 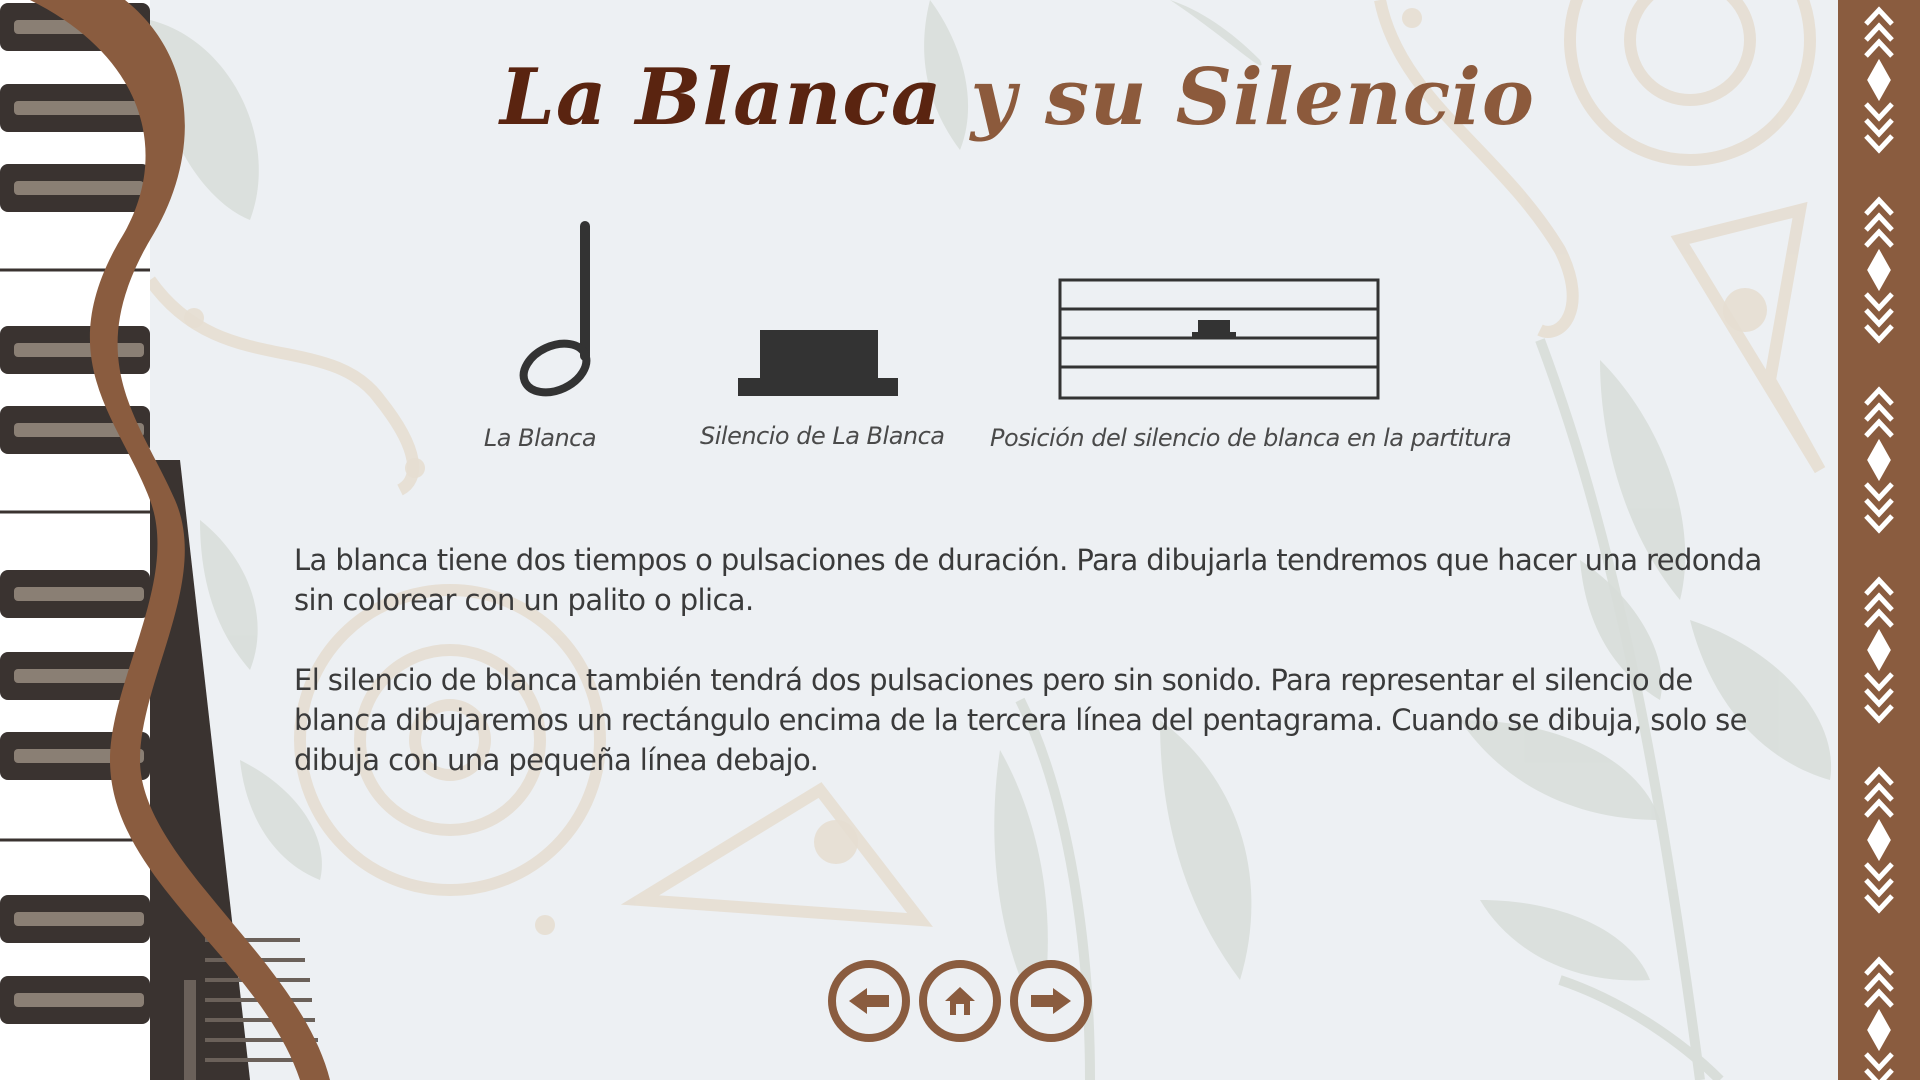 I want to click on note-caption: La Blanca, so click(x=540, y=438).